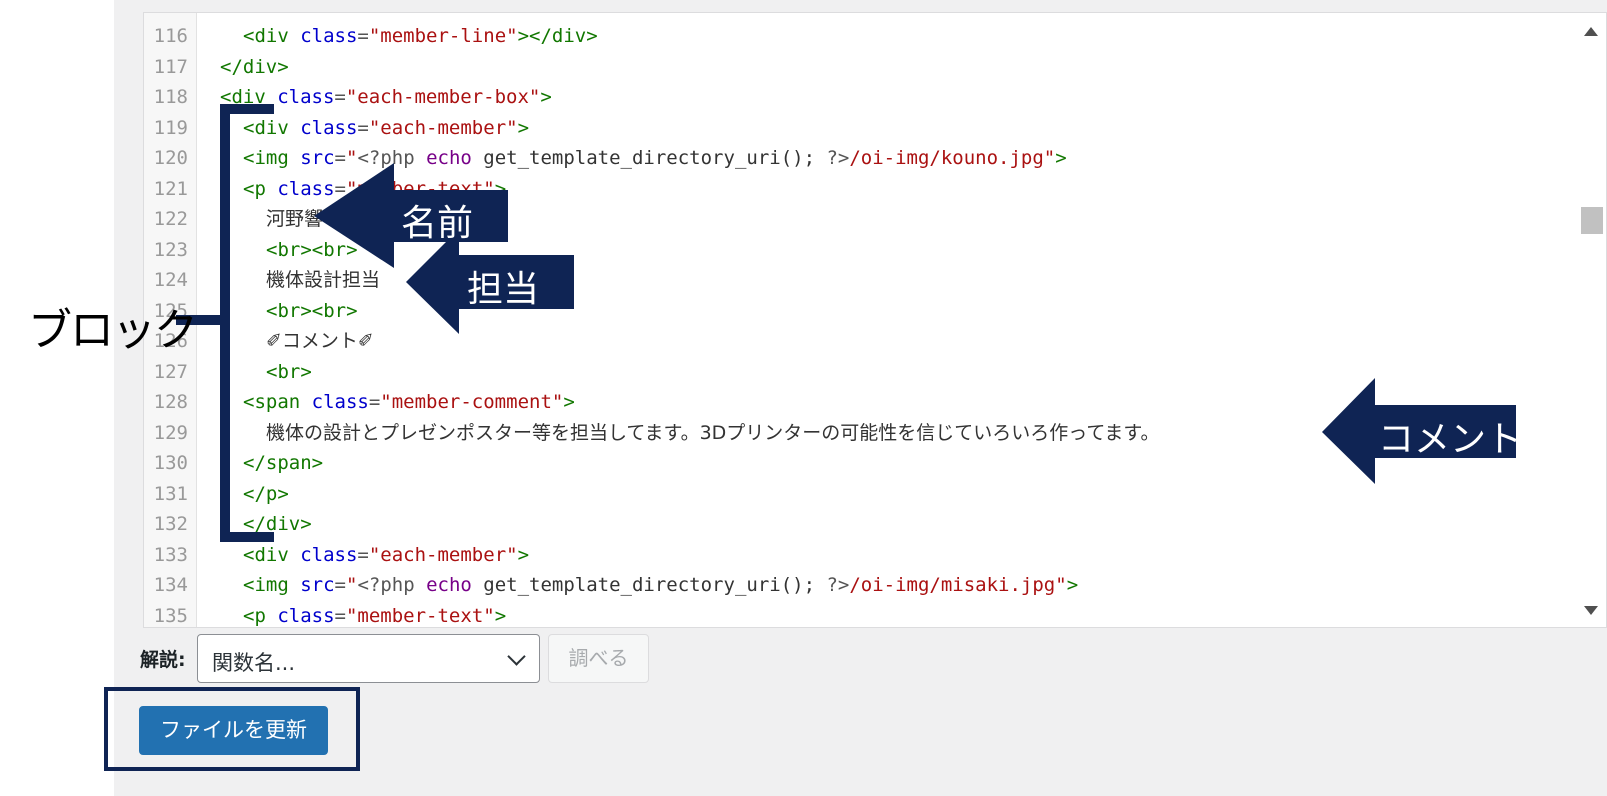  What do you see at coordinates (1591, 31) in the screenshot?
I see `scroll-up-arrow-icon` at bounding box center [1591, 31].